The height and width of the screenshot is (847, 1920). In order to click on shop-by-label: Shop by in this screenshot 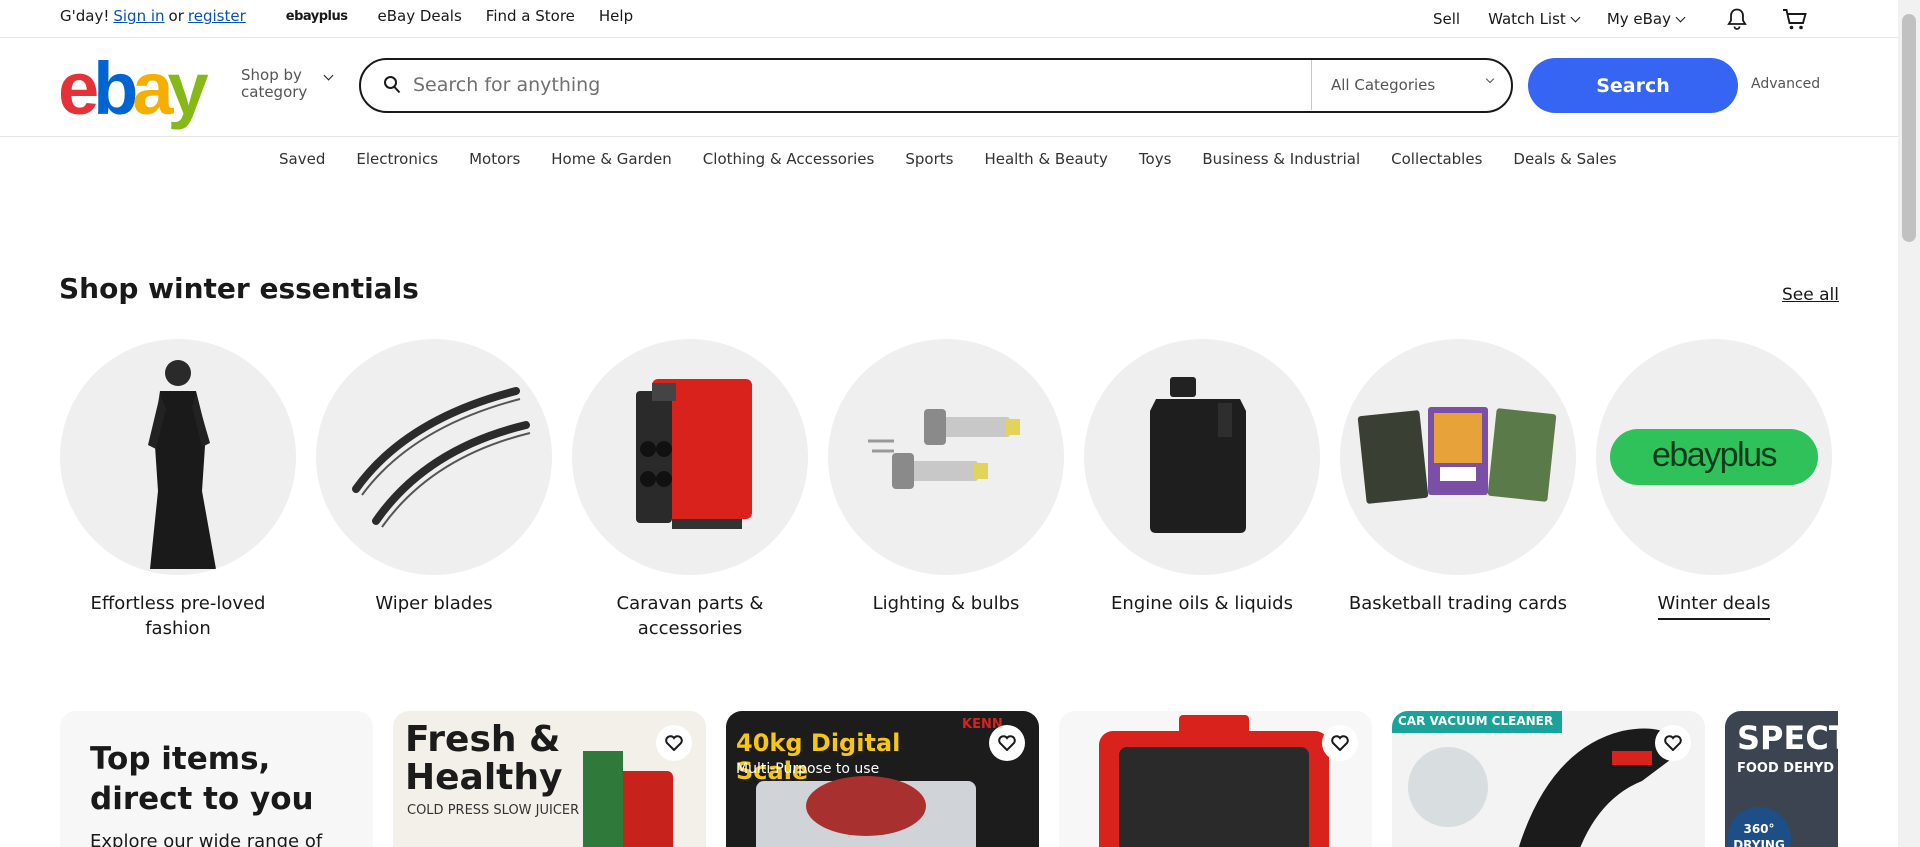, I will do `click(271, 75)`.